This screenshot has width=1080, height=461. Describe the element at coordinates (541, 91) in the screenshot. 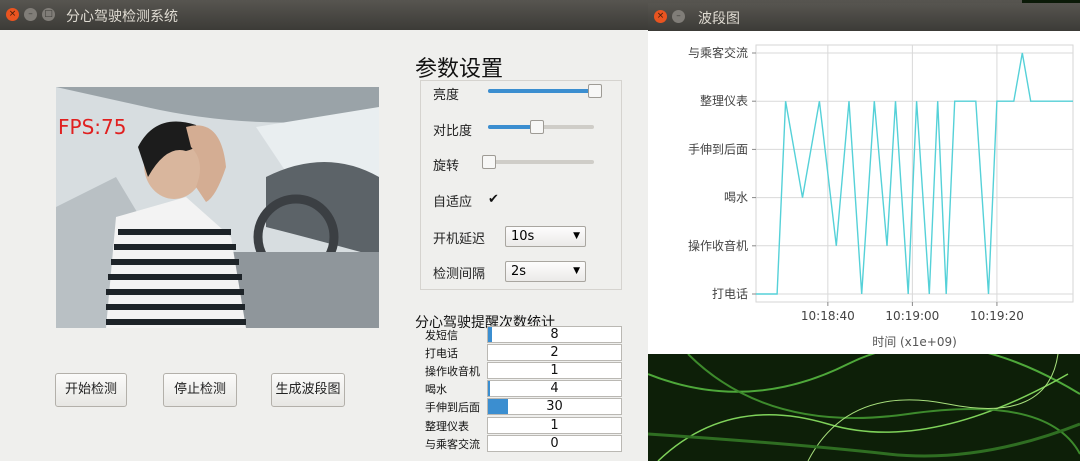

I see `brightness-slider-fill` at that location.